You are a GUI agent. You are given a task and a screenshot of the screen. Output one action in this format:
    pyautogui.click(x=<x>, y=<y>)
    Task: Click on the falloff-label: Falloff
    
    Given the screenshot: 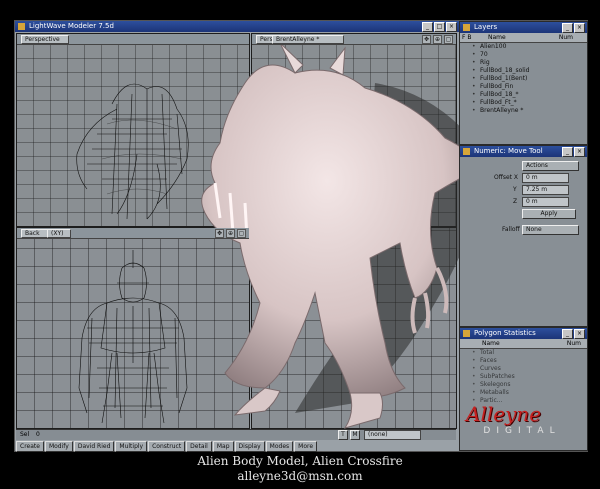 What is the action you would take?
    pyautogui.click(x=511, y=229)
    